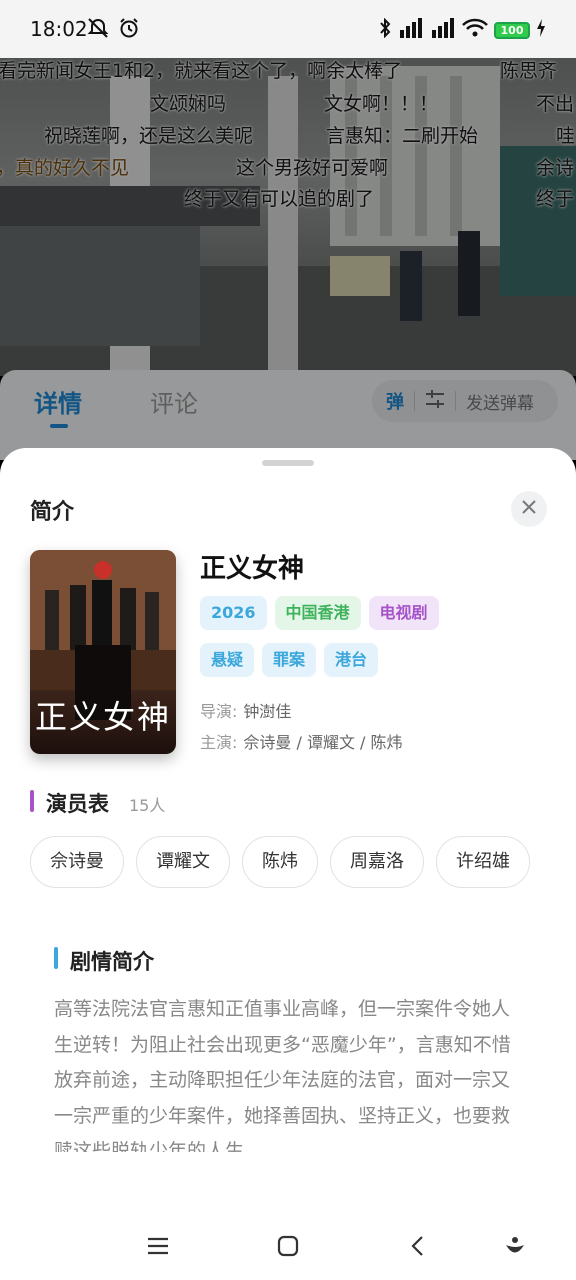  What do you see at coordinates (377, 862) in the screenshot?
I see `cast-chip: 周嘉洛` at bounding box center [377, 862].